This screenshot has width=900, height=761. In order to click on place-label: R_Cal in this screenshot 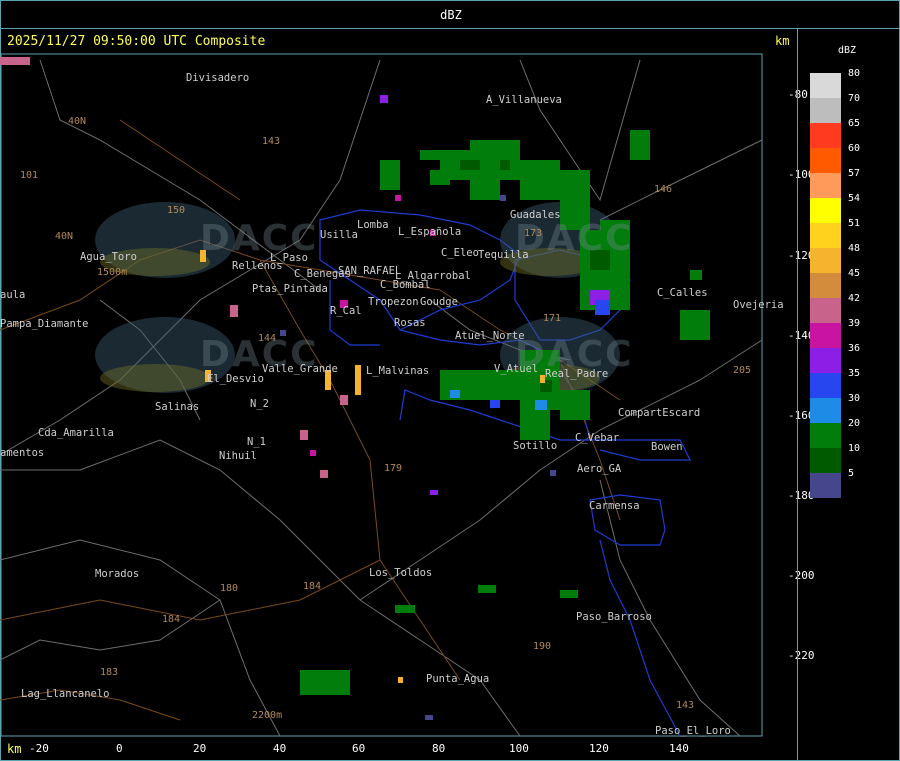, I will do `click(346, 311)`.